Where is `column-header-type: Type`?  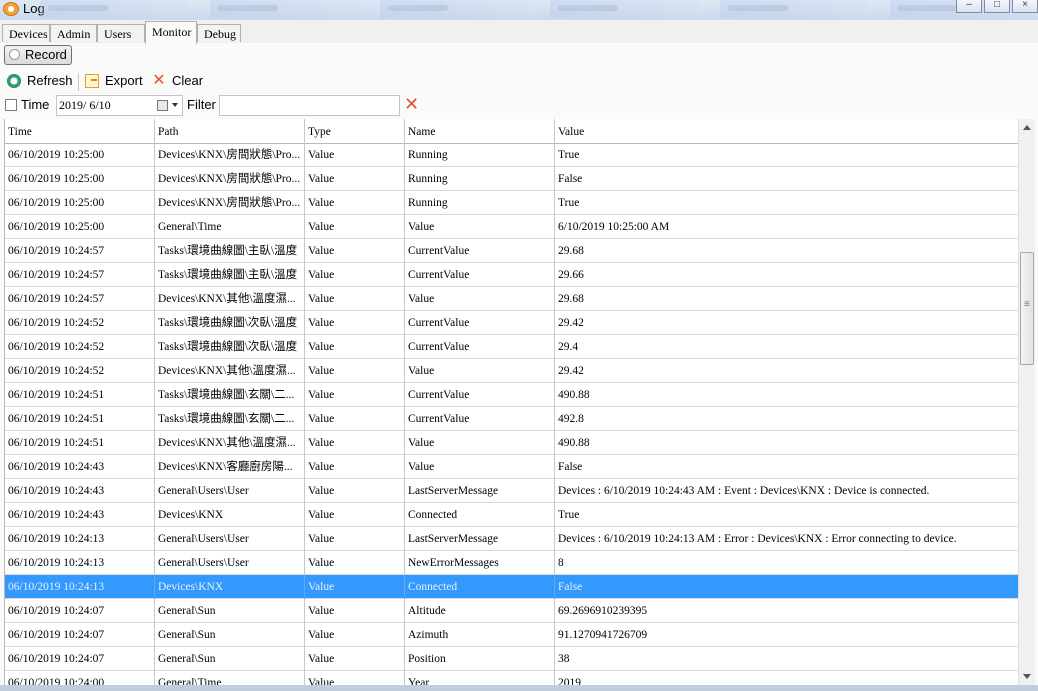
column-header-type: Type is located at coordinates (355, 131).